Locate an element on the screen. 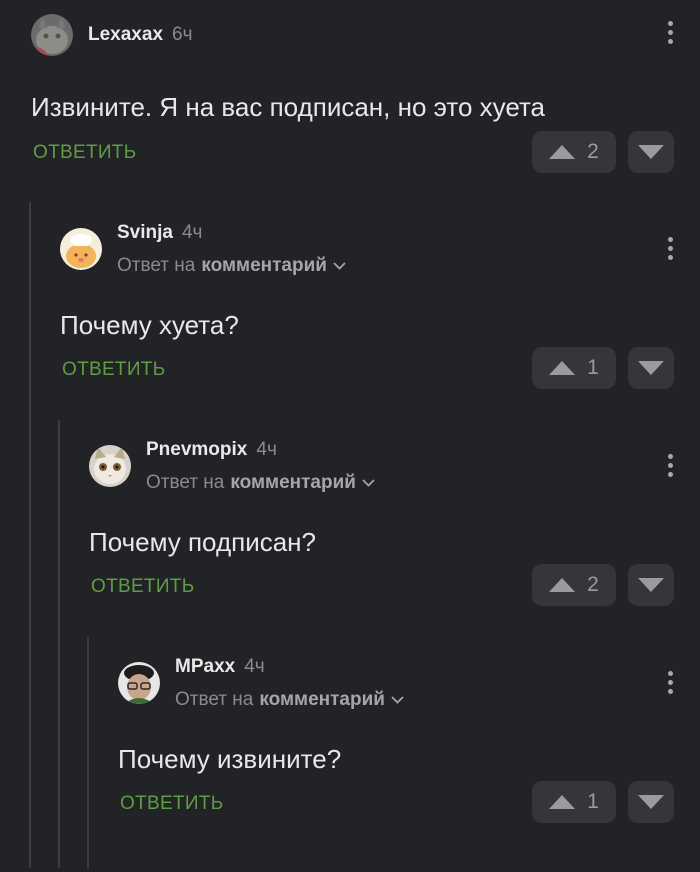 The width and height of the screenshot is (700, 872). comment-time: 6ч is located at coordinates (182, 34).